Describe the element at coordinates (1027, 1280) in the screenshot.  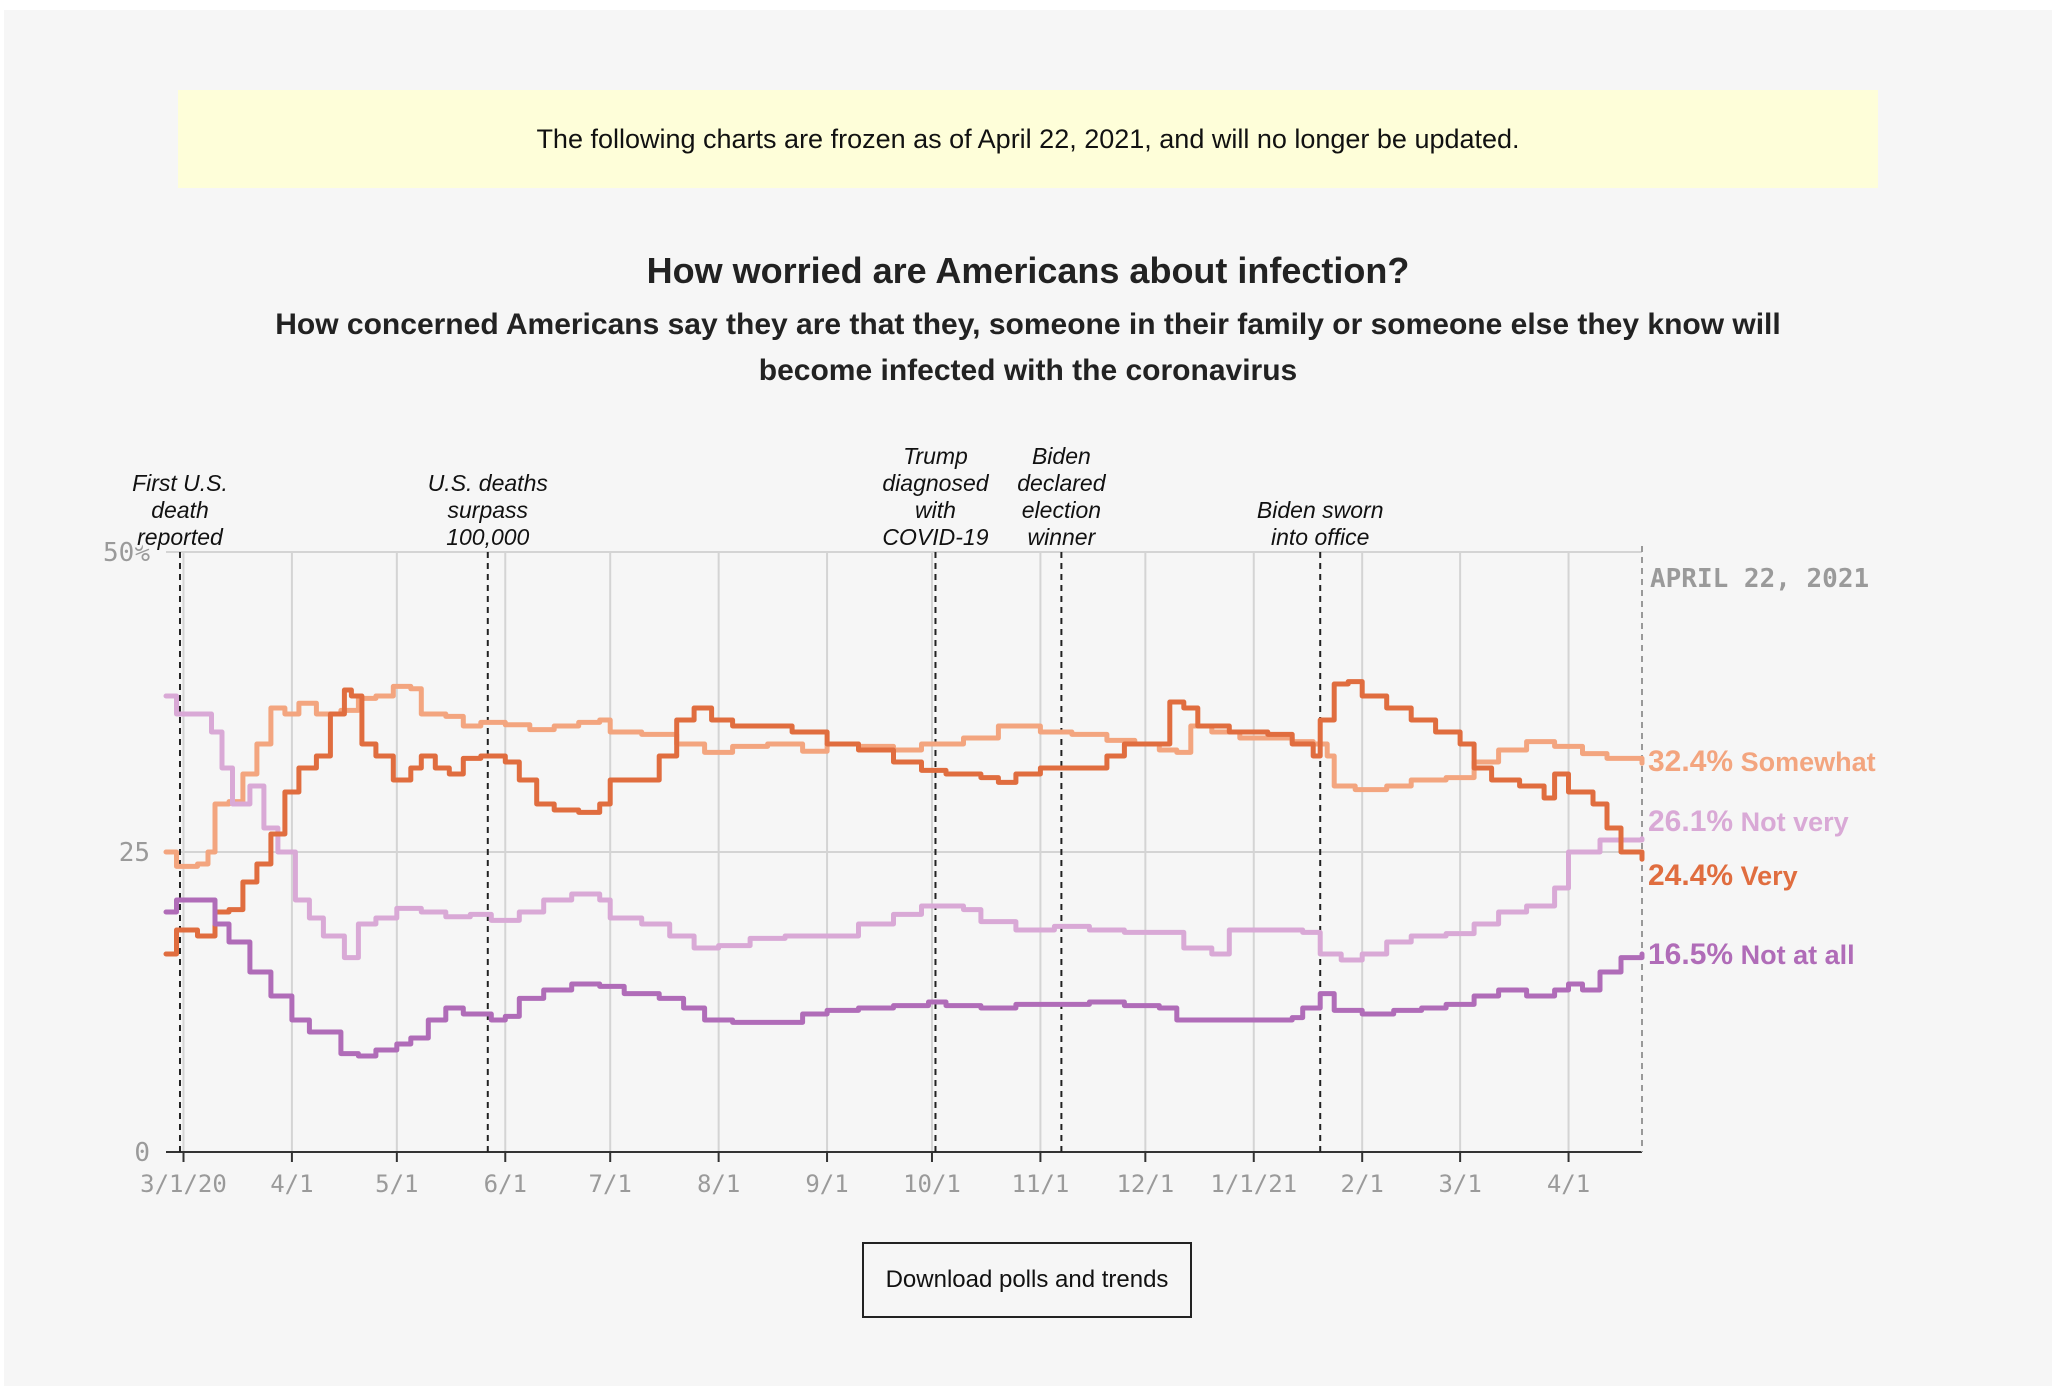
I see `download-polls-button: Download polls and trends` at that location.